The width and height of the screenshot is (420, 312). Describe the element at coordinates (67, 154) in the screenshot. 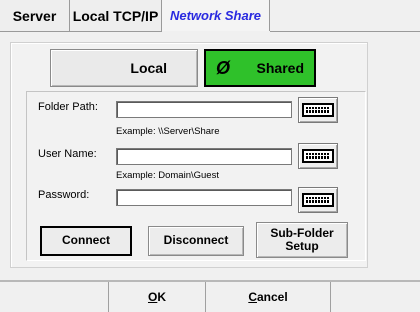

I see `user-name-label: User Name:` at that location.